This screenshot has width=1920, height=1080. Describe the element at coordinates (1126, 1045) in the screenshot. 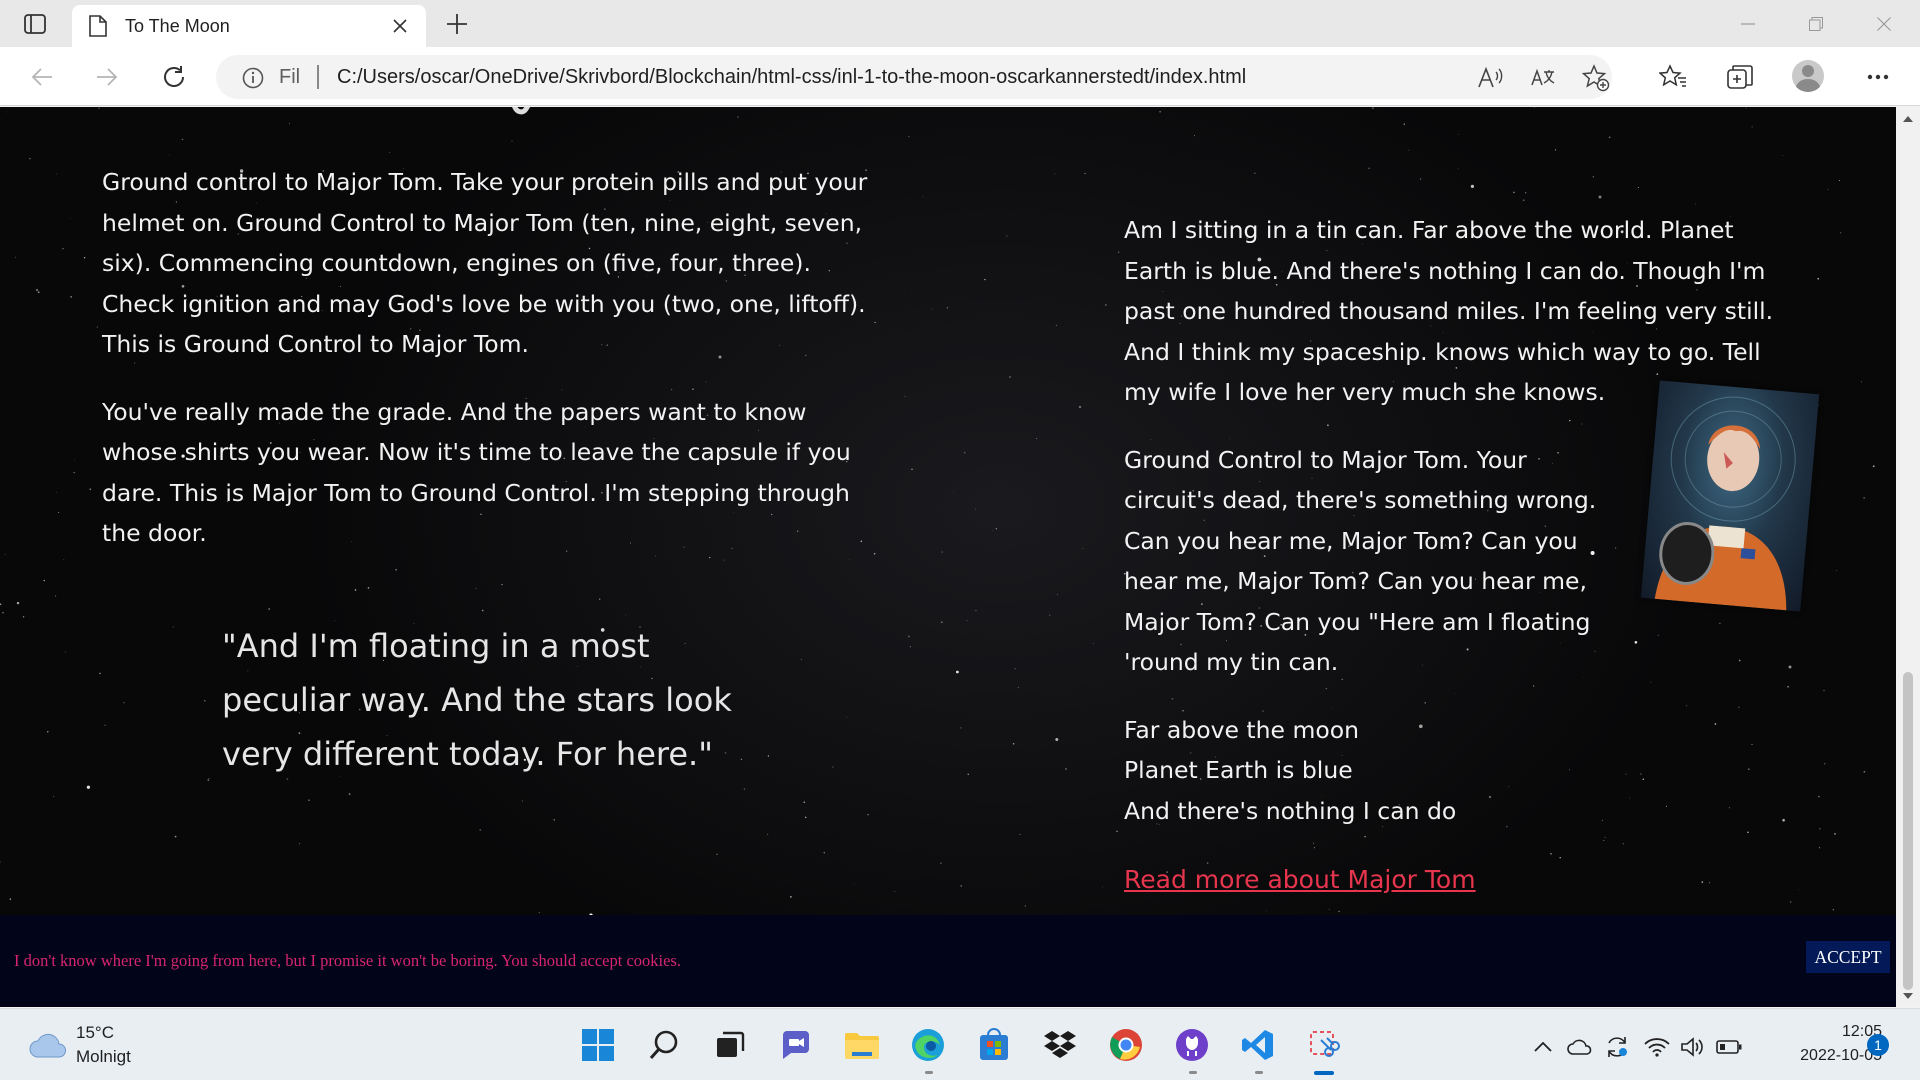

I see `chrome-button` at that location.